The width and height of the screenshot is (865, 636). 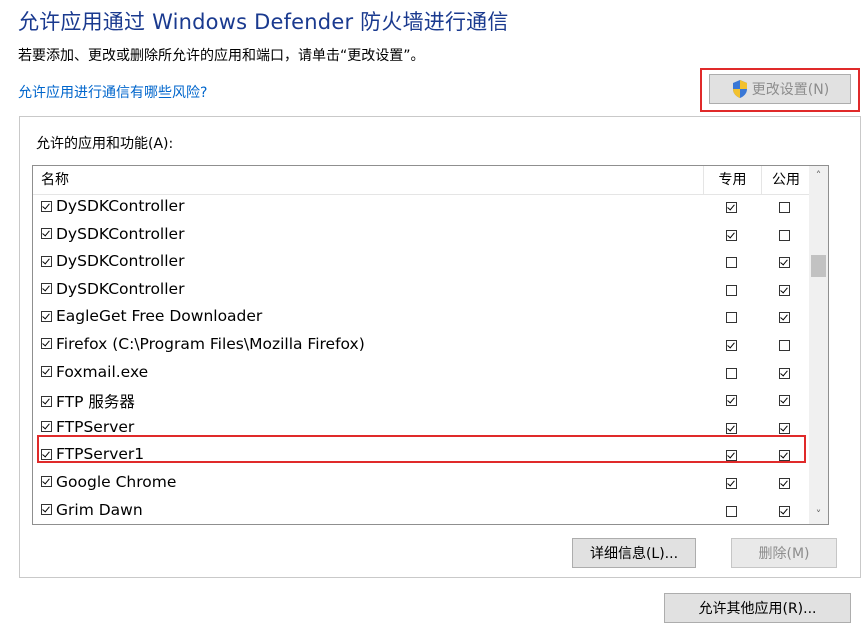 I want to click on chevron-down-icon: ˅, so click(x=818, y=514).